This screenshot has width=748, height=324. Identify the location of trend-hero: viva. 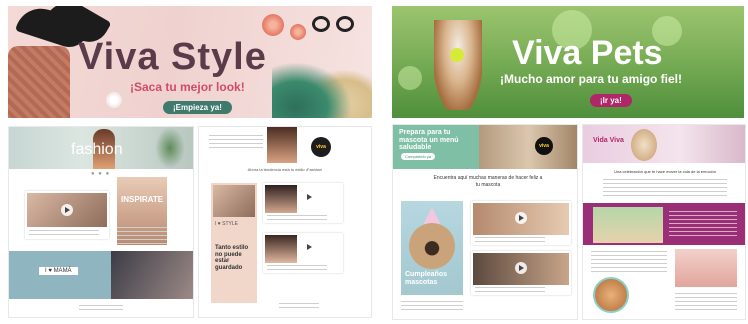
(285, 145).